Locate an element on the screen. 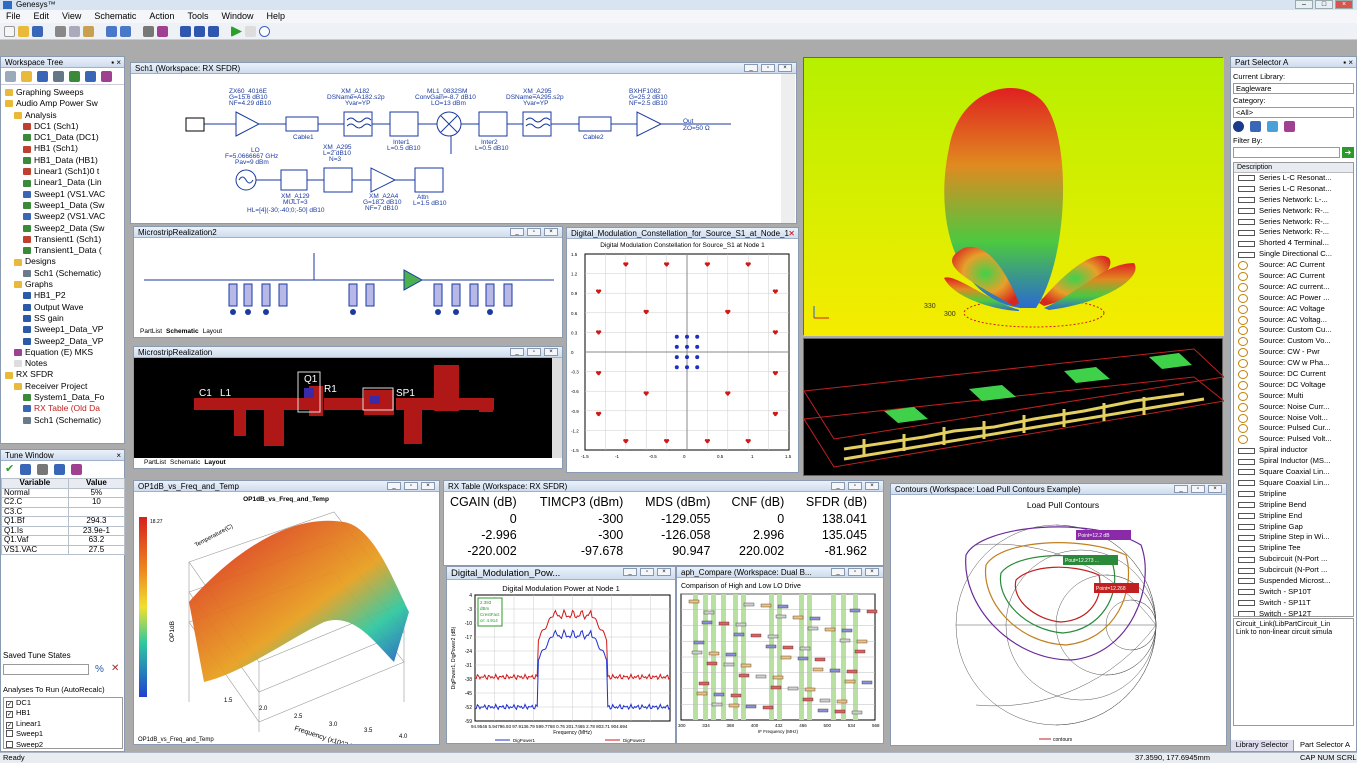 The image size is (1357, 763). cable1-symbol is located at coordinates (302, 124).